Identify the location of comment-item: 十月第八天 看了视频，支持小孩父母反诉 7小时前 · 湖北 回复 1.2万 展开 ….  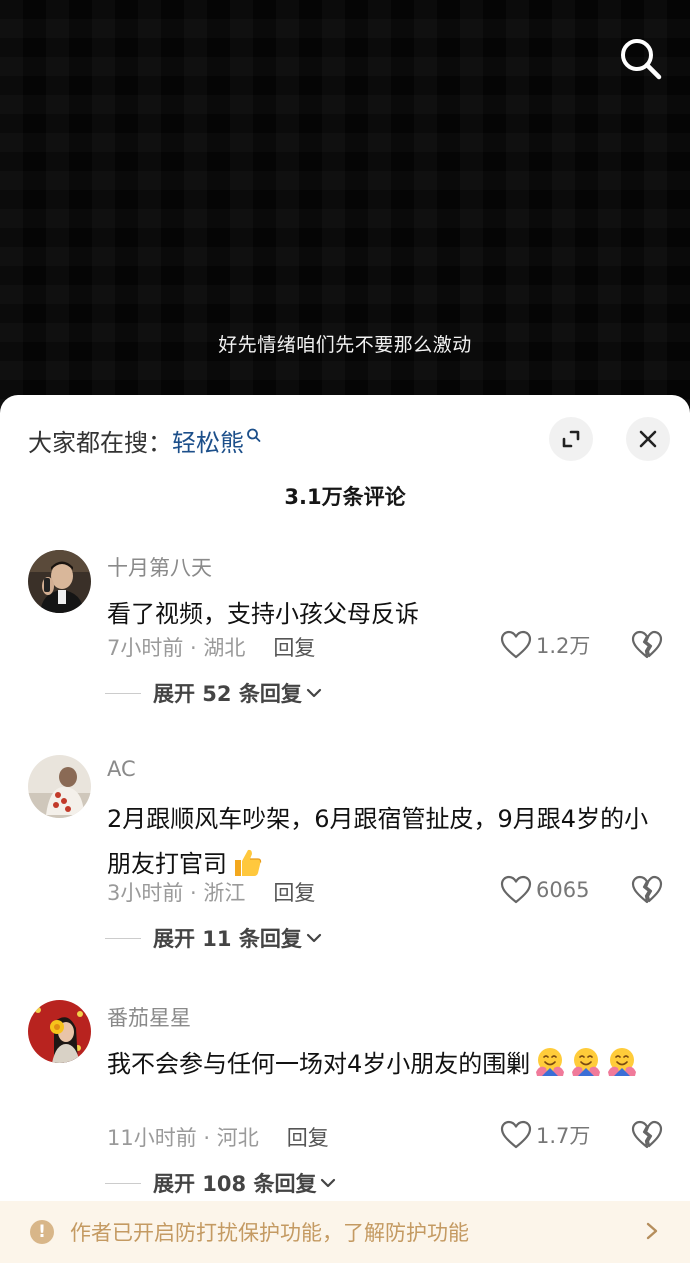
(345, 635).